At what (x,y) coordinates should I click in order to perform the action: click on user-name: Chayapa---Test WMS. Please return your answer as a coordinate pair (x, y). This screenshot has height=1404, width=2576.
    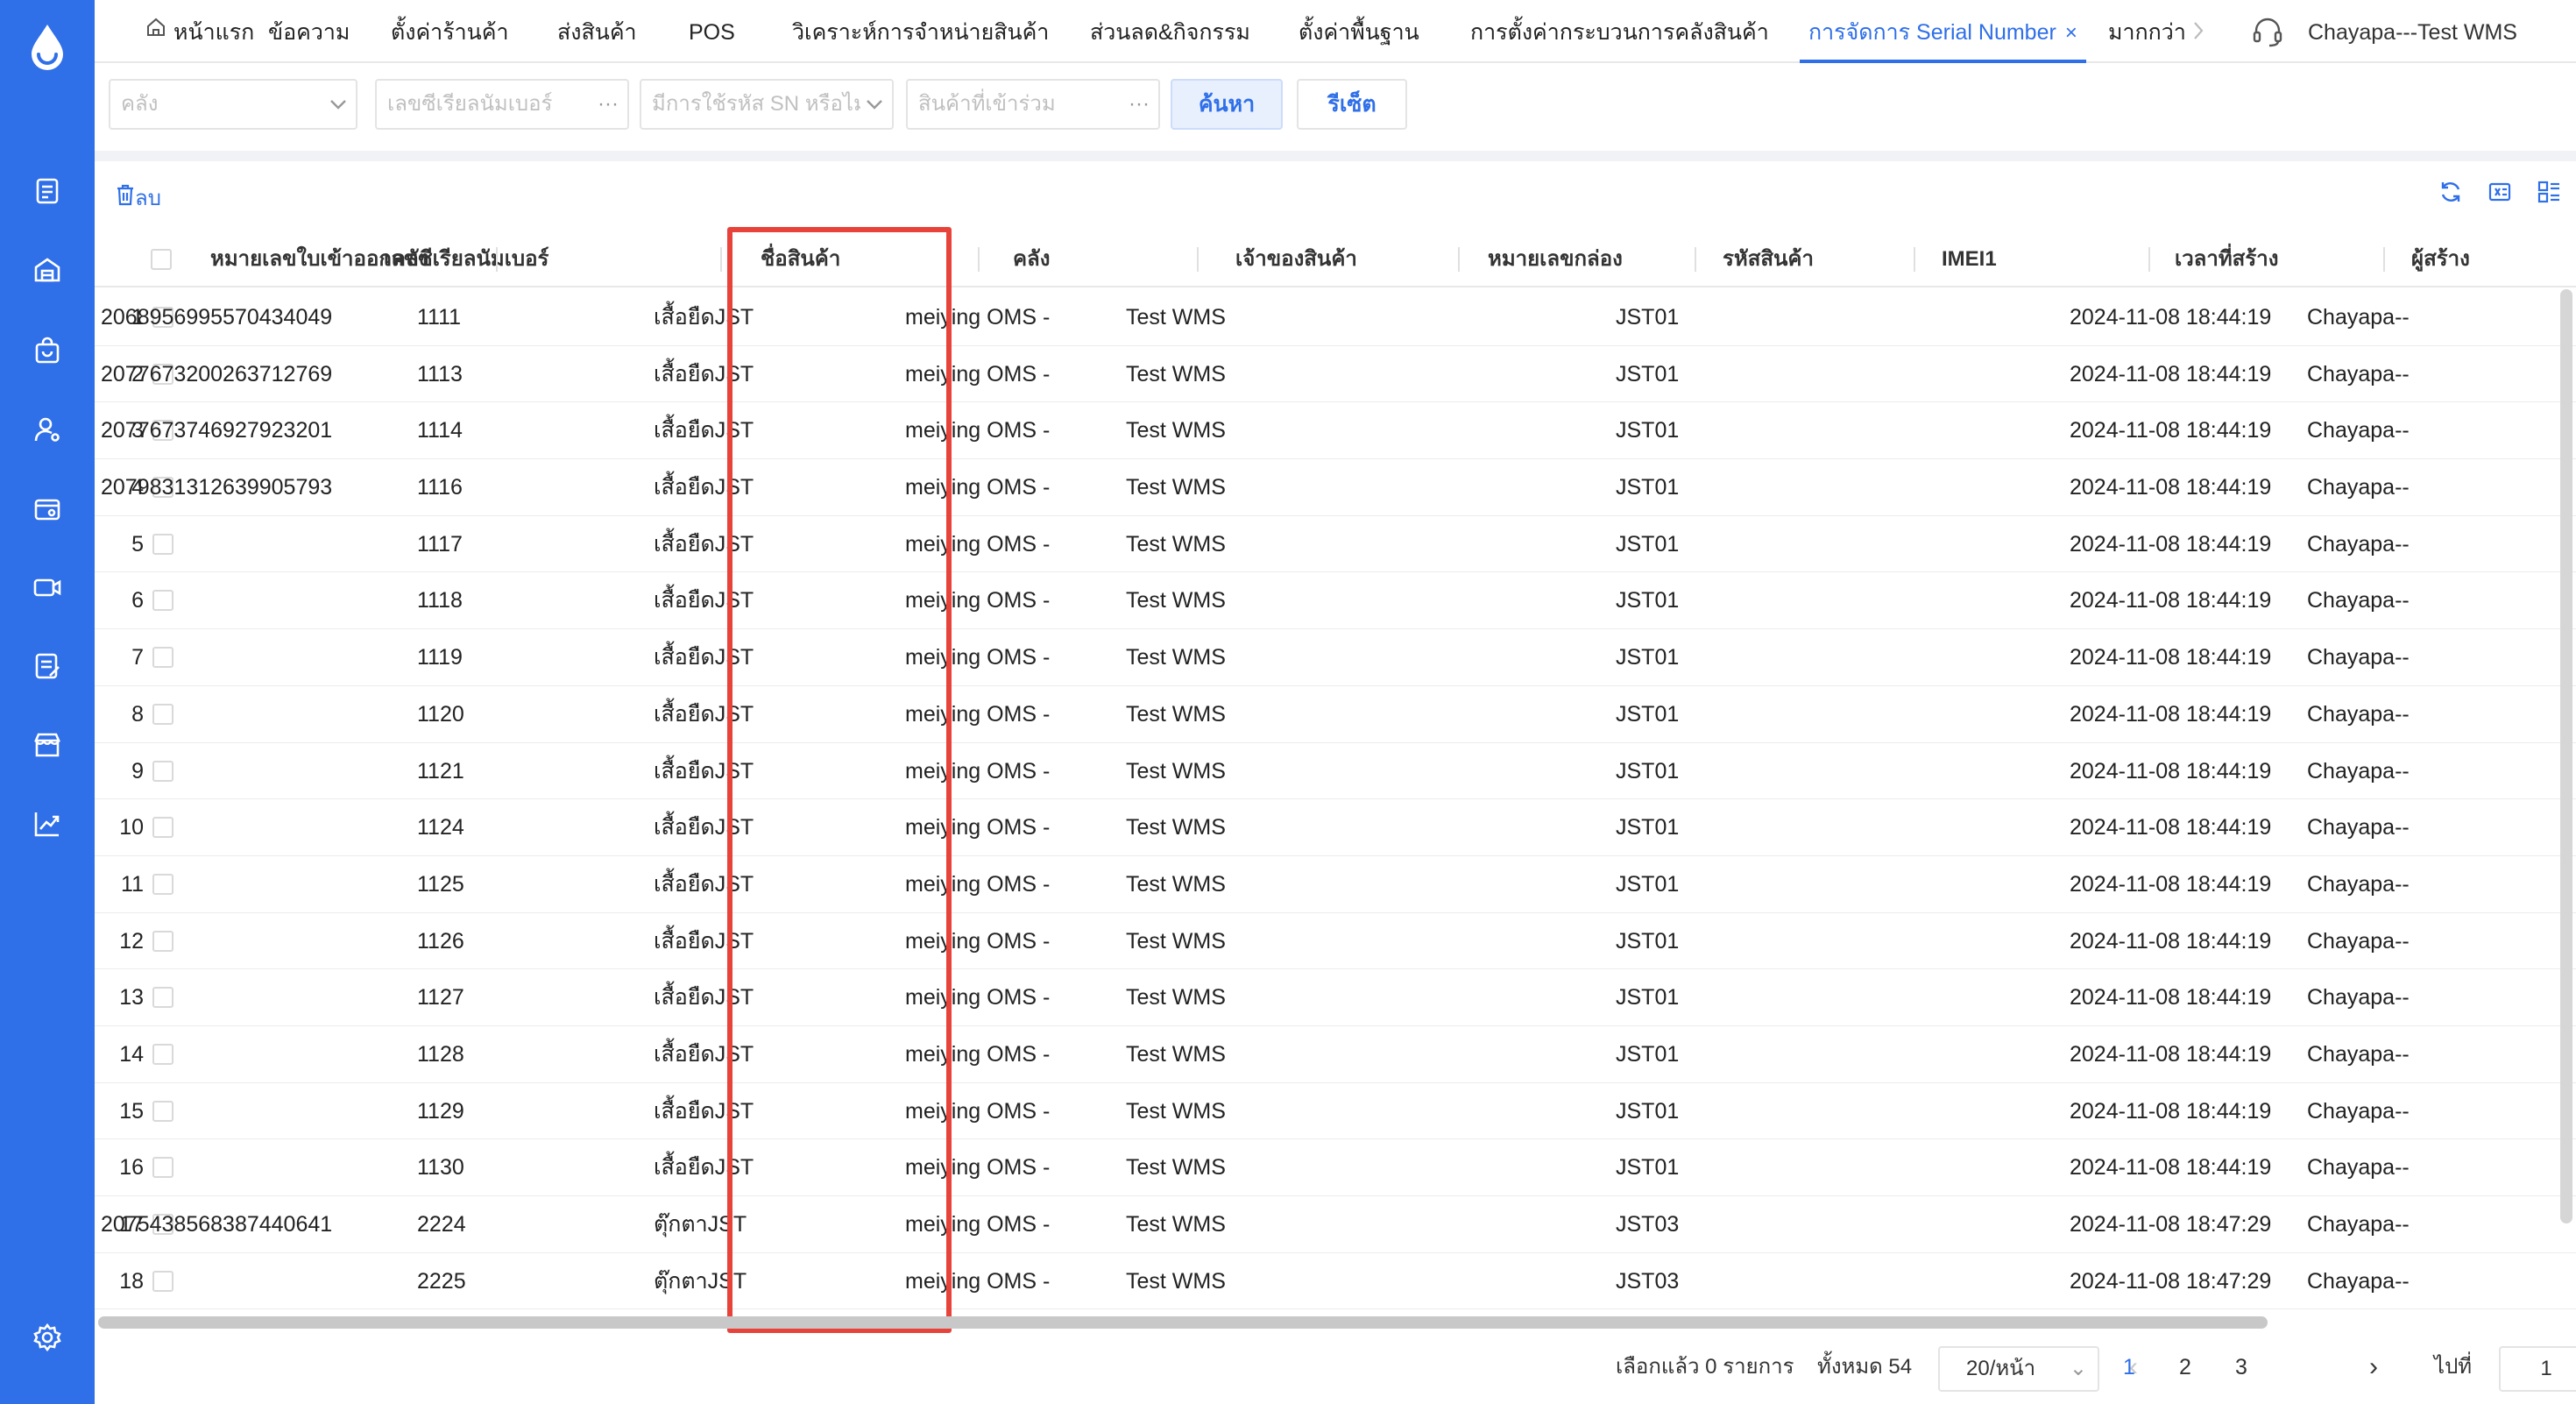
    Looking at the image, I should click on (2412, 32).